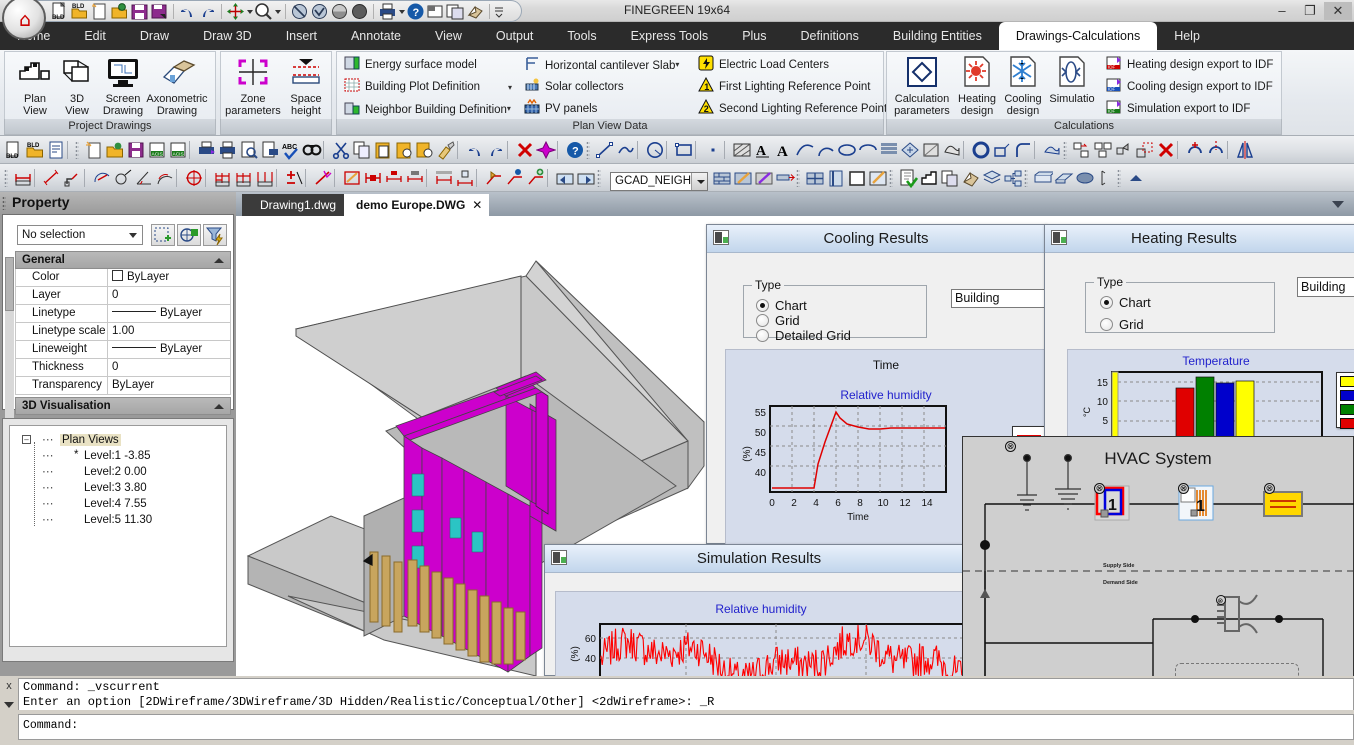 The height and width of the screenshot is (745, 1354). I want to click on tree-item-level-5: ⋯ Level:5 11.30, so click(124, 520).